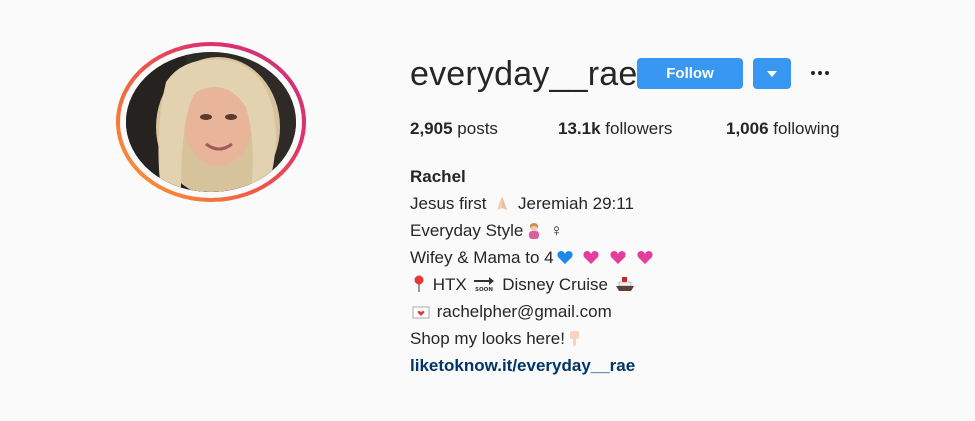 The width and height of the screenshot is (975, 421). What do you see at coordinates (467, 230) in the screenshot?
I see `bio-text: Everyday Style` at bounding box center [467, 230].